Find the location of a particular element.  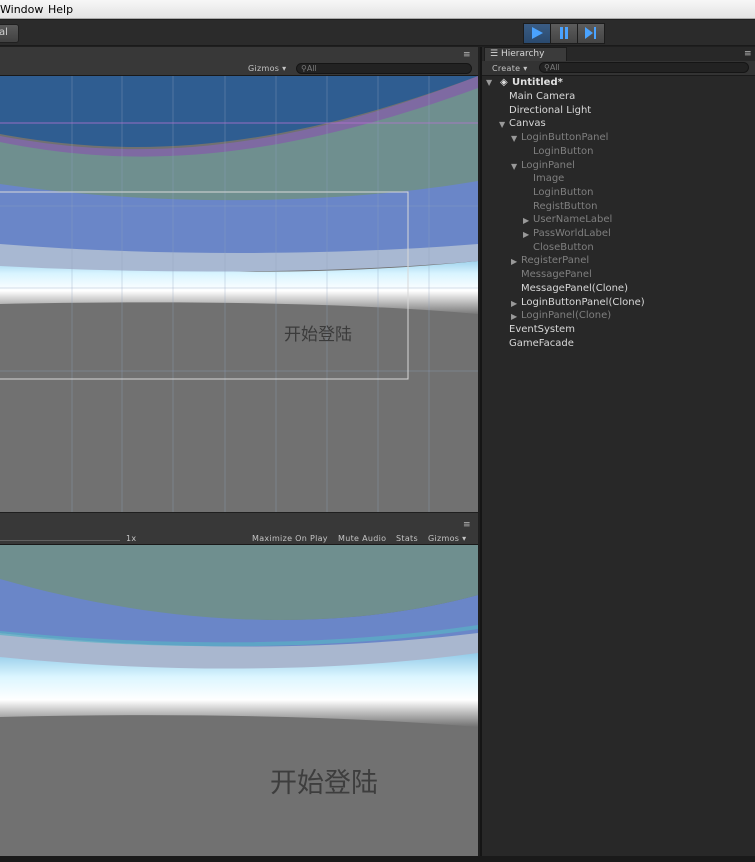

pause-button is located at coordinates (564, 33).